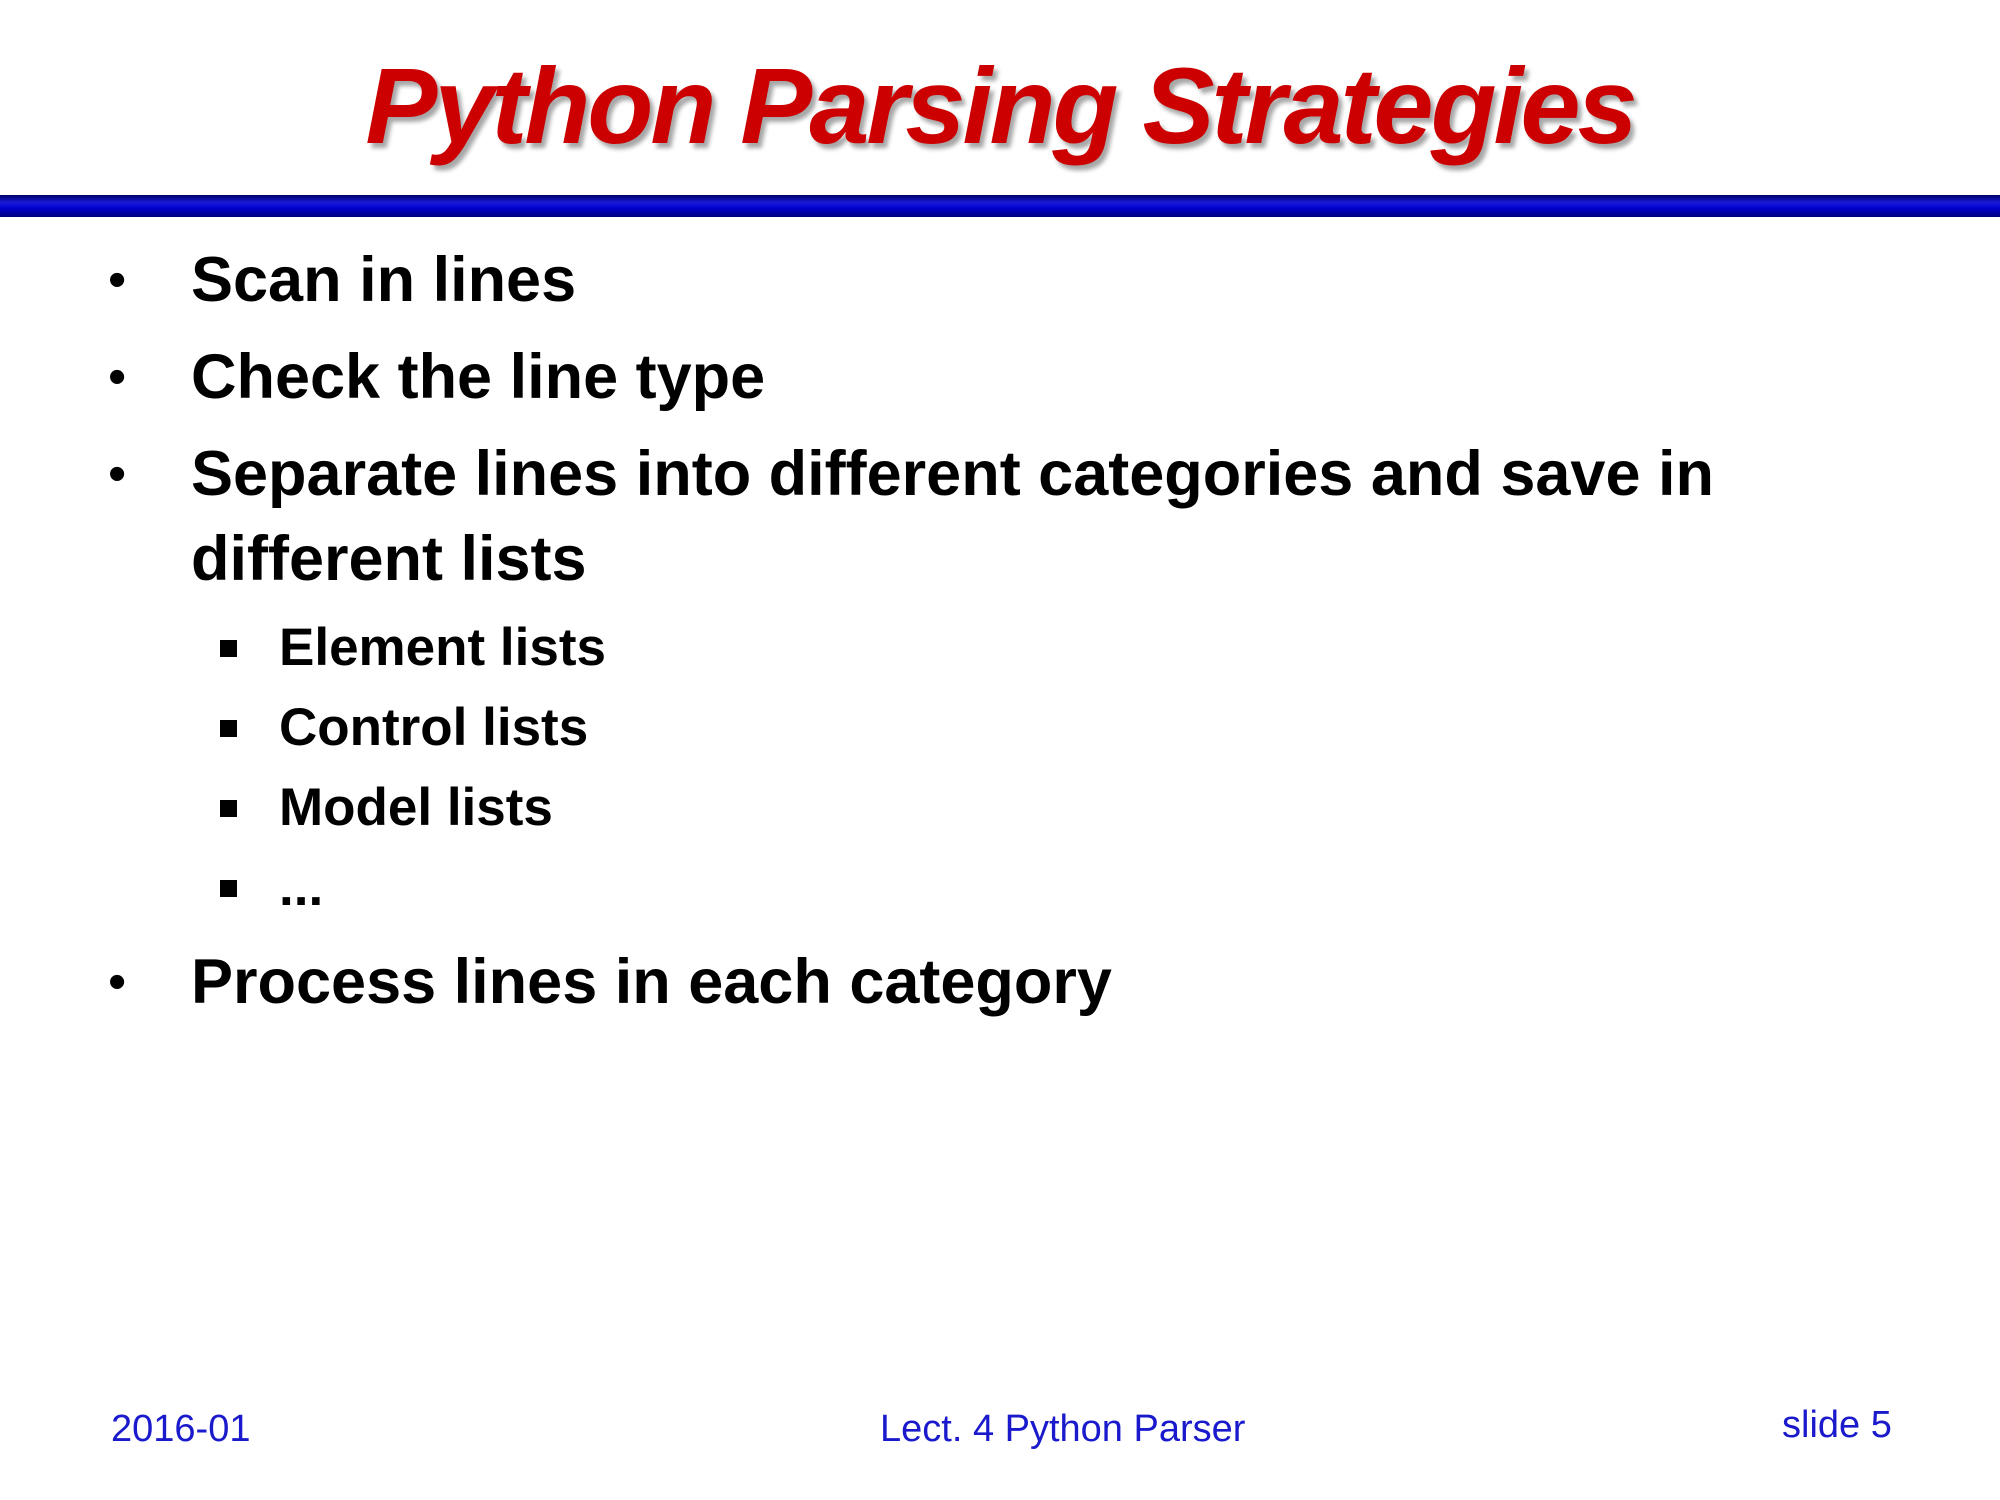 The image size is (2000, 1500). What do you see at coordinates (478, 377) in the screenshot?
I see `bullet-text: Check the line type` at bounding box center [478, 377].